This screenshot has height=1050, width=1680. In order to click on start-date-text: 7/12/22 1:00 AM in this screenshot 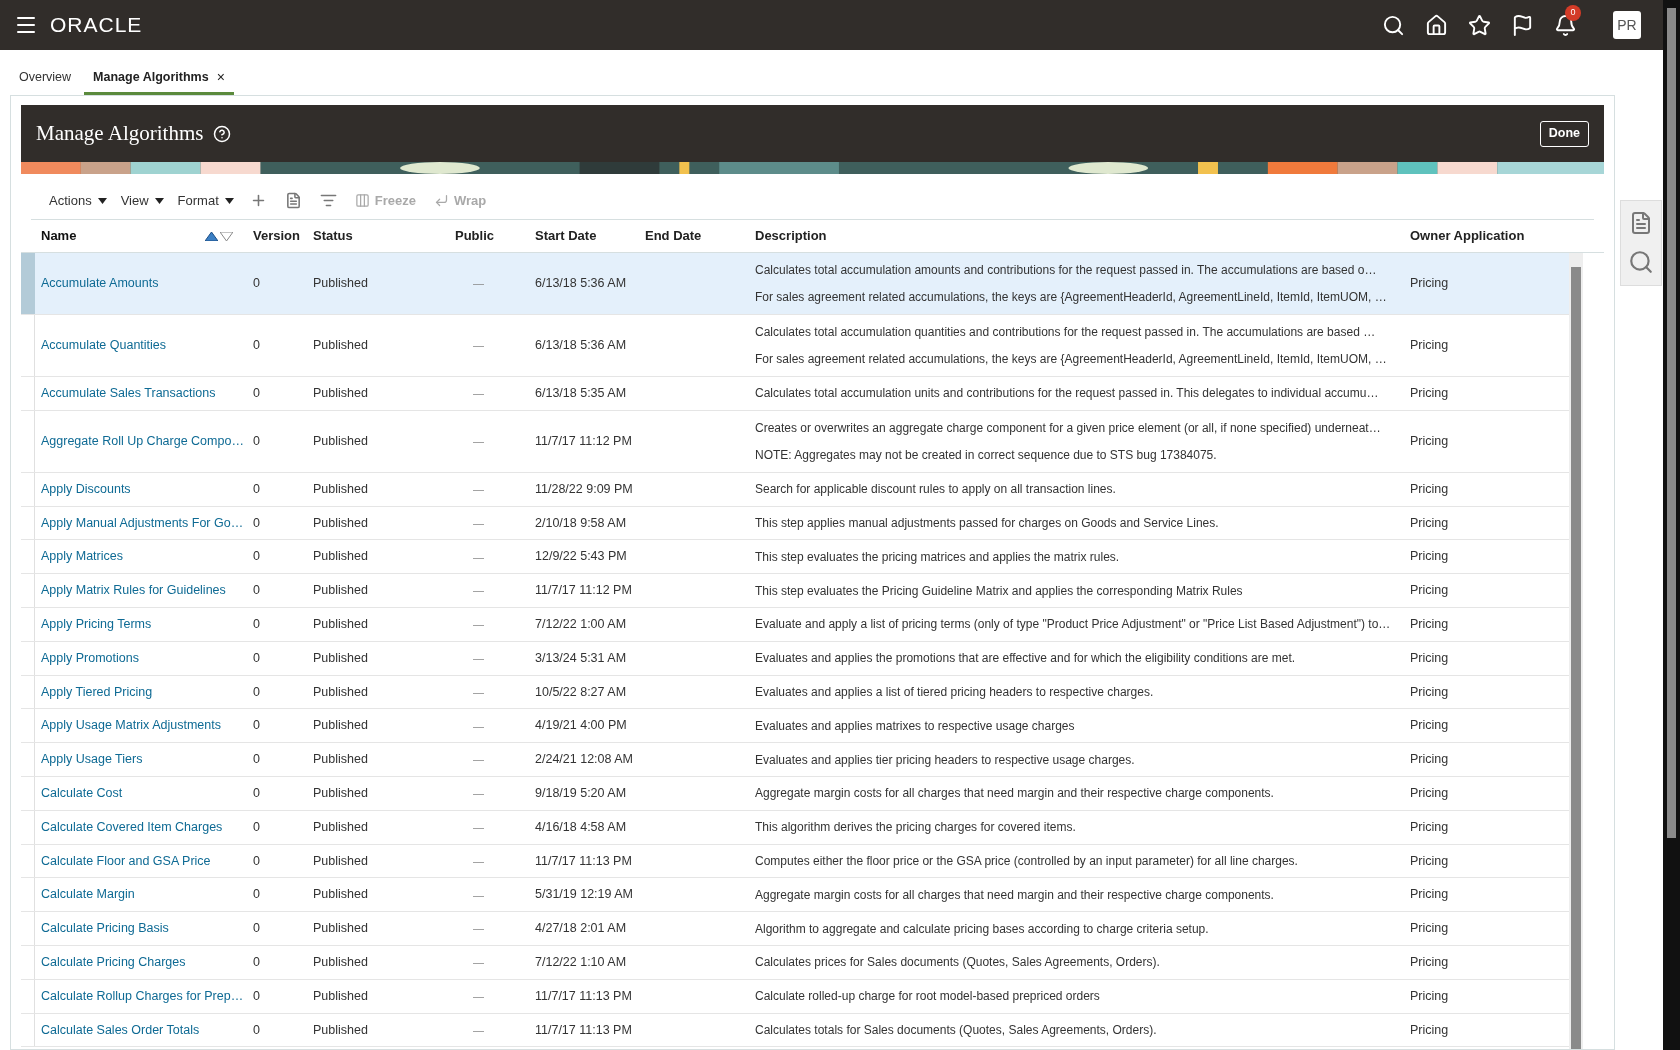, I will do `click(581, 624)`.